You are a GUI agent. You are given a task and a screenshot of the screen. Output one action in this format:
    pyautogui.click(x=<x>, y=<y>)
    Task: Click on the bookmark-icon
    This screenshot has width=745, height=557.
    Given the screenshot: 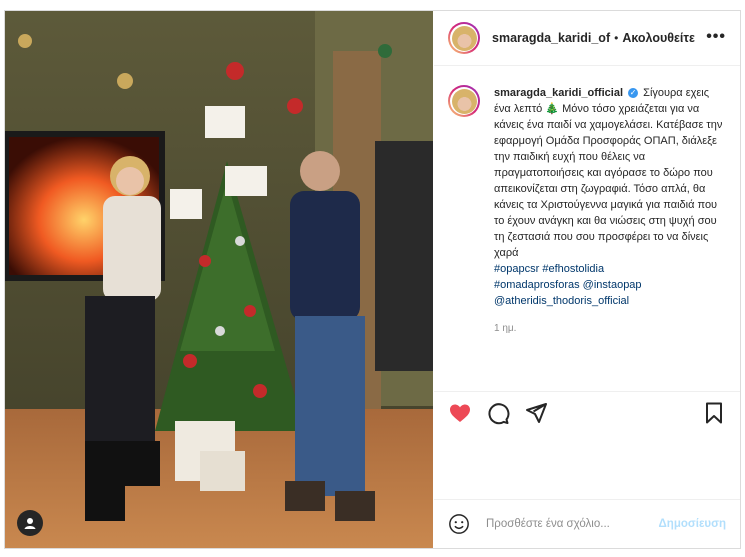 What is the action you would take?
    pyautogui.click(x=714, y=413)
    